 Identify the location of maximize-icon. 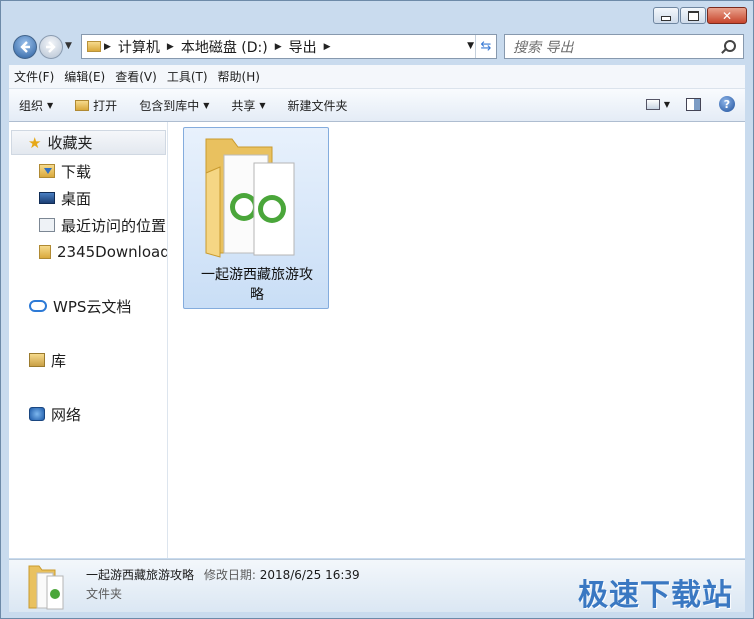
(693, 15).